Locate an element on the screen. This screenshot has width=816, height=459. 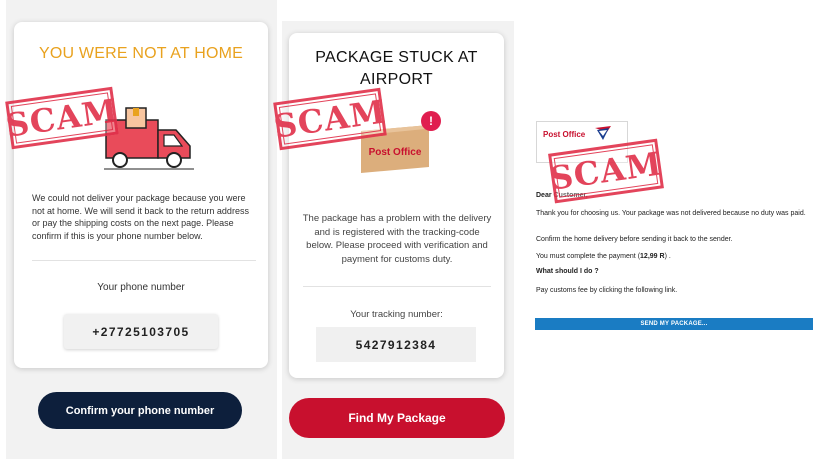
find-package-button: Find My Package is located at coordinates (397, 418).